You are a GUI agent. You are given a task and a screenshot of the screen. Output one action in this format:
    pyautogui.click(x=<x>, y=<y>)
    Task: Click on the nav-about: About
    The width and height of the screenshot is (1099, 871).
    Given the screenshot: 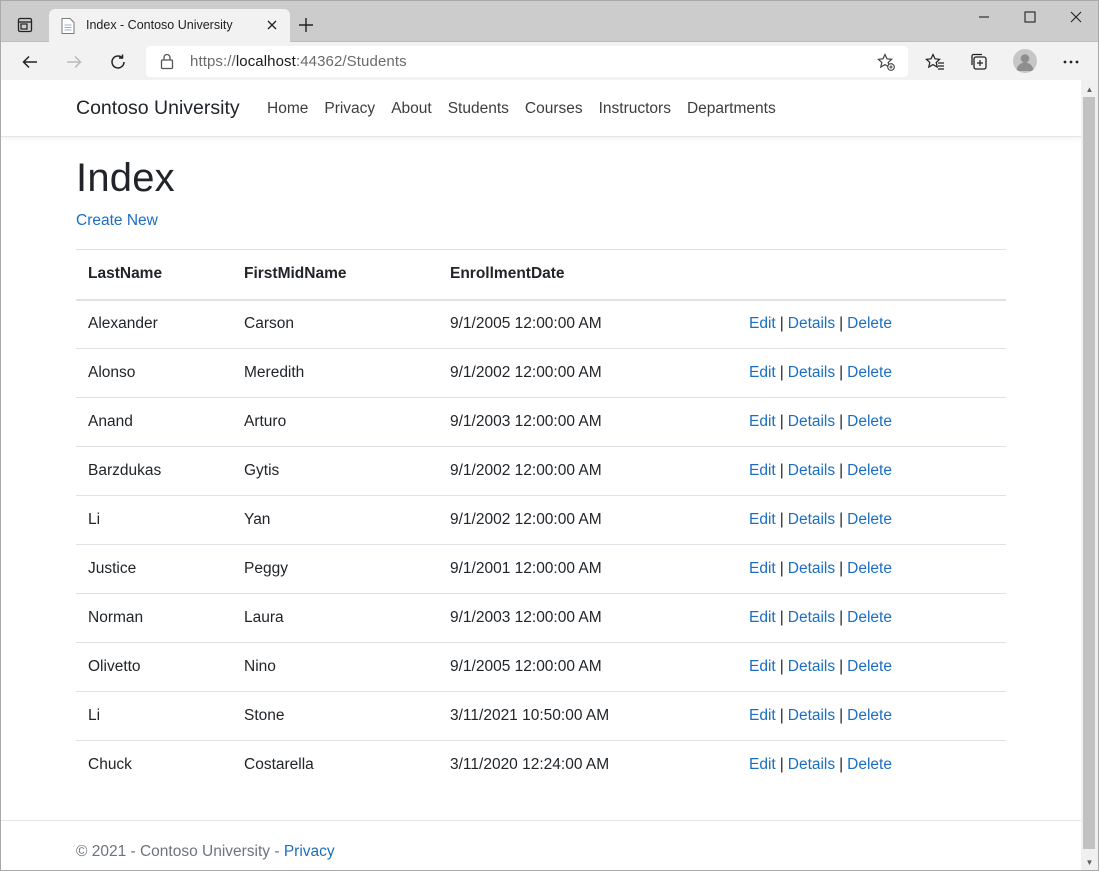 What is the action you would take?
    pyautogui.click(x=411, y=109)
    